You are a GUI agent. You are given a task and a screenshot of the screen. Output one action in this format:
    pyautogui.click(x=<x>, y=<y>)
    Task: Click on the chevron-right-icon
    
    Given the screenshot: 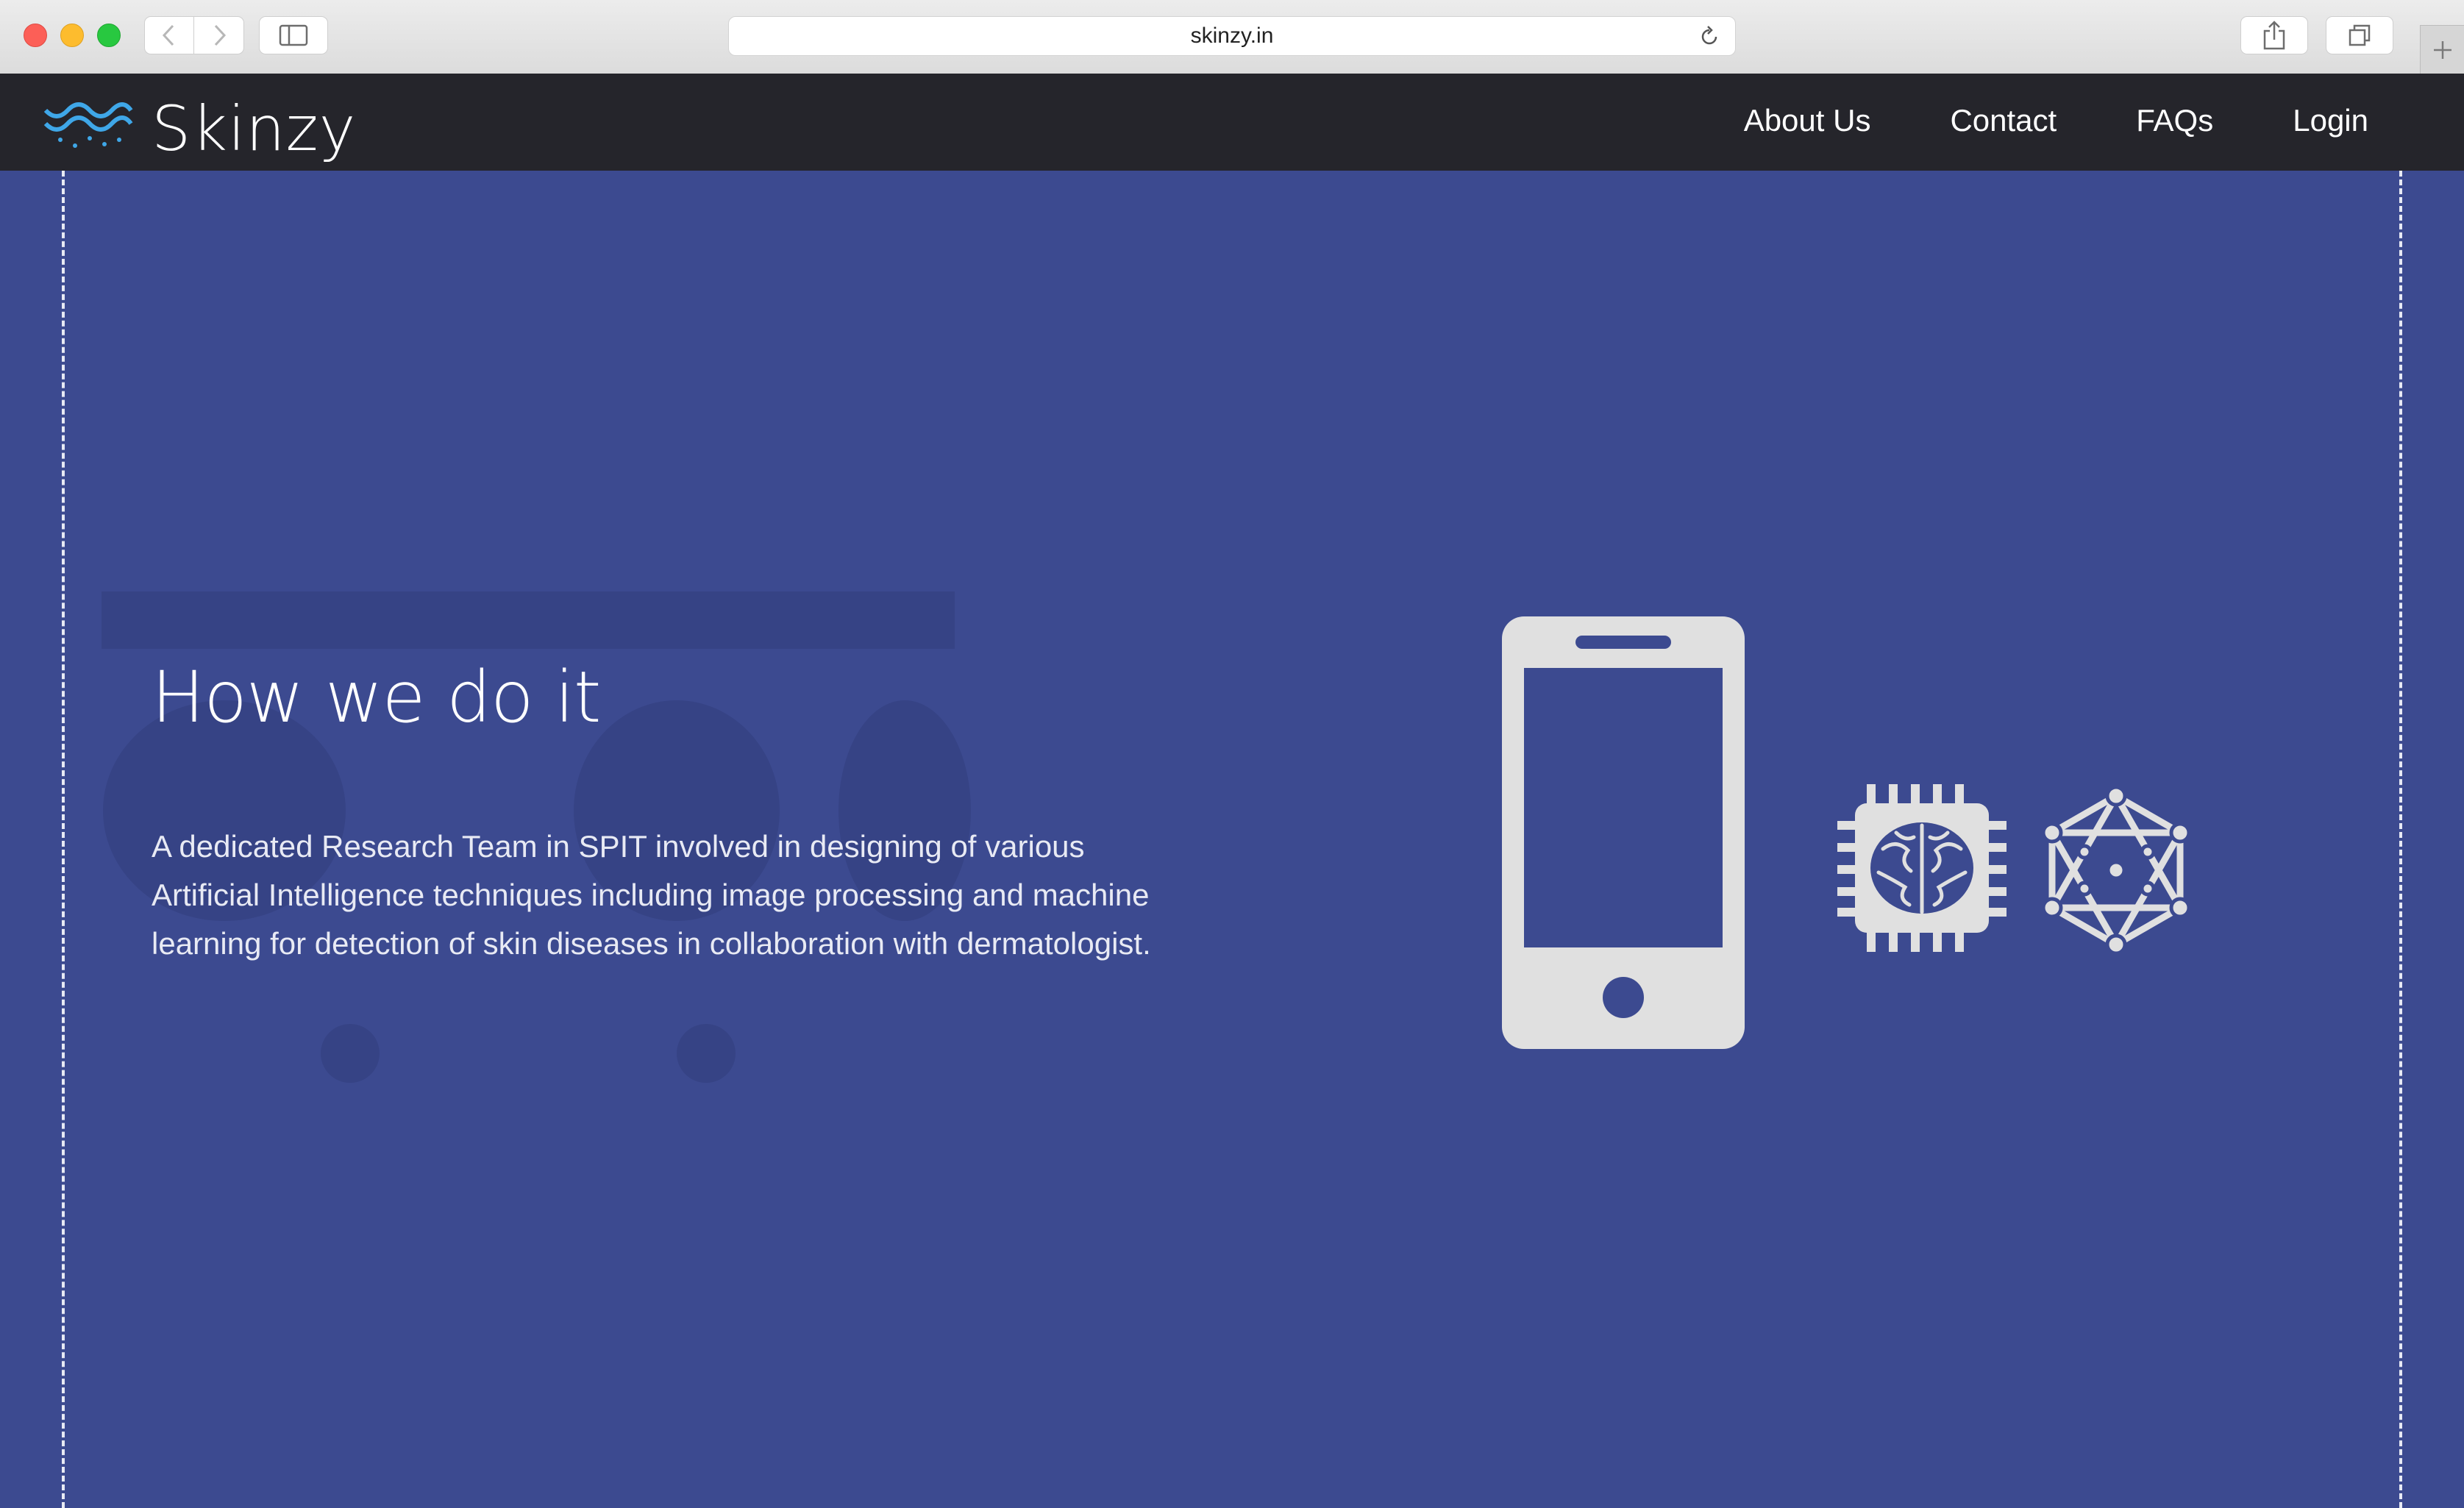 What is the action you would take?
    pyautogui.click(x=220, y=35)
    